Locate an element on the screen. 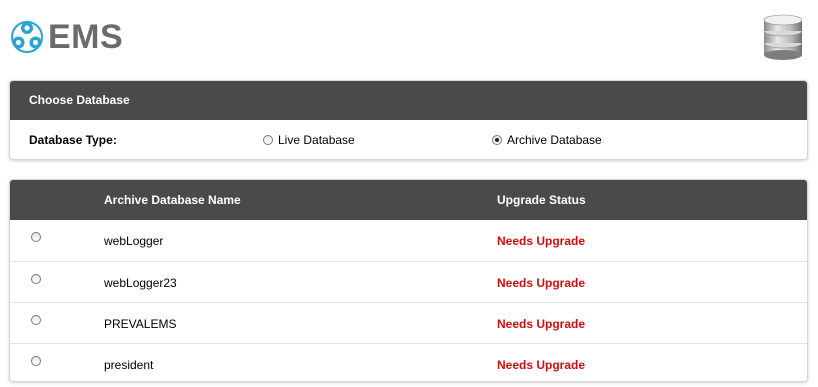 Image resolution: width=818 pixels, height=387 pixels. column-header-name: Archive Database Name is located at coordinates (172, 200).